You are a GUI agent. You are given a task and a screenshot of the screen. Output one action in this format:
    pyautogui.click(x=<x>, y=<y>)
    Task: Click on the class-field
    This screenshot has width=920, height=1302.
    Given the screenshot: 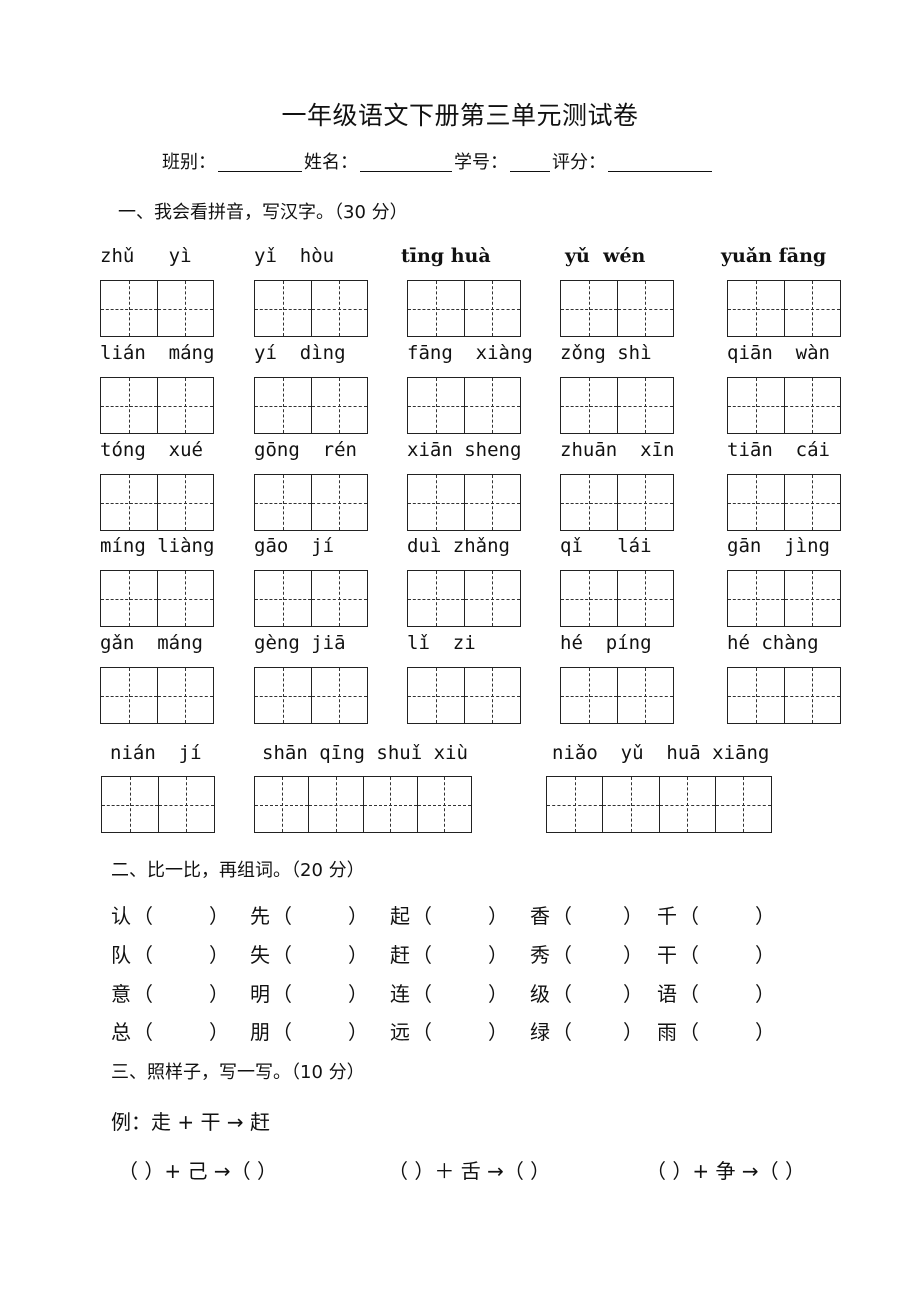 What is the action you would take?
    pyautogui.click(x=260, y=162)
    